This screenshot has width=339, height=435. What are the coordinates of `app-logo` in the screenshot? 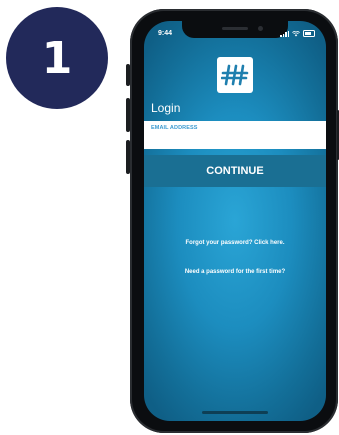 It's located at (235, 75).